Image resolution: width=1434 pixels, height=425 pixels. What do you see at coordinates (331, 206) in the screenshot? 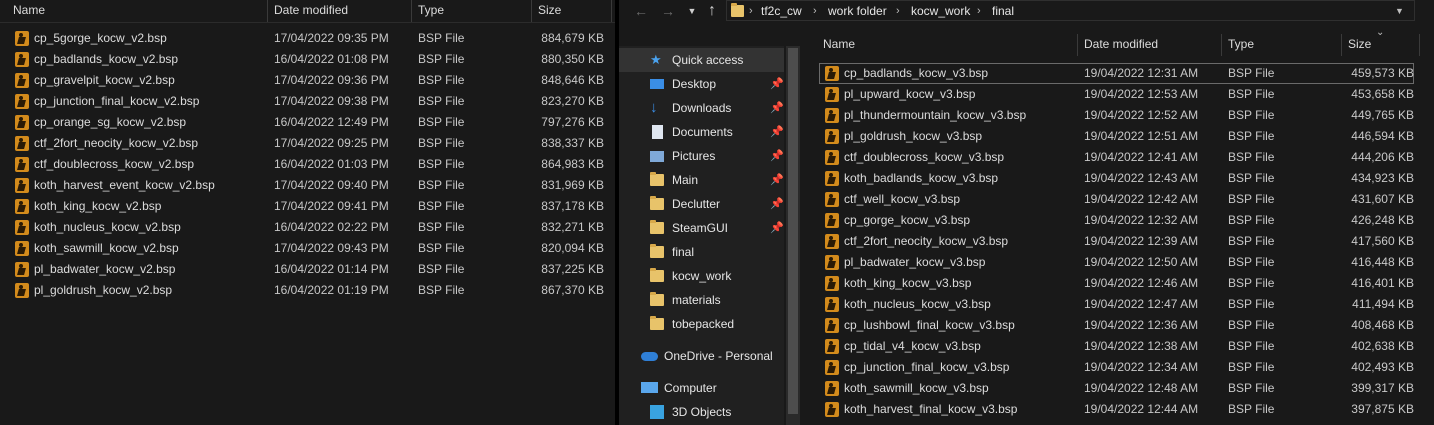
I see `file-date: 17/04/2022 09:41 PM` at bounding box center [331, 206].